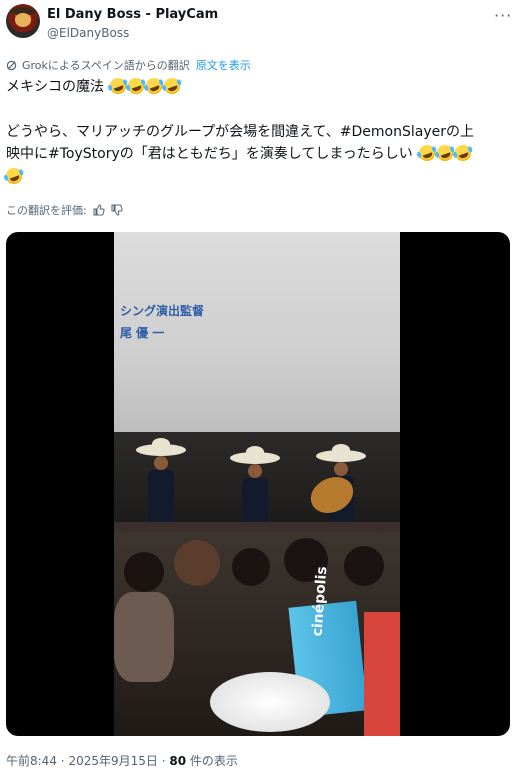 Image resolution: width=526 pixels, height=784 pixels. What do you see at coordinates (162, 311) in the screenshot?
I see `screen-credit-line1: シング演出監督` at bounding box center [162, 311].